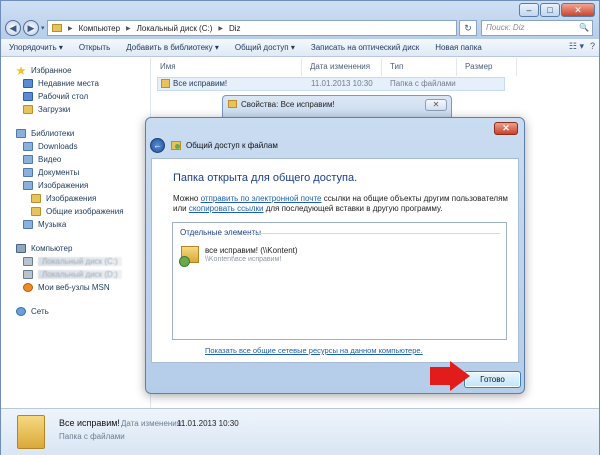 The width and height of the screenshot is (600, 455). I want to click on sidebar-item-recent: Недавние места, so click(61, 83).